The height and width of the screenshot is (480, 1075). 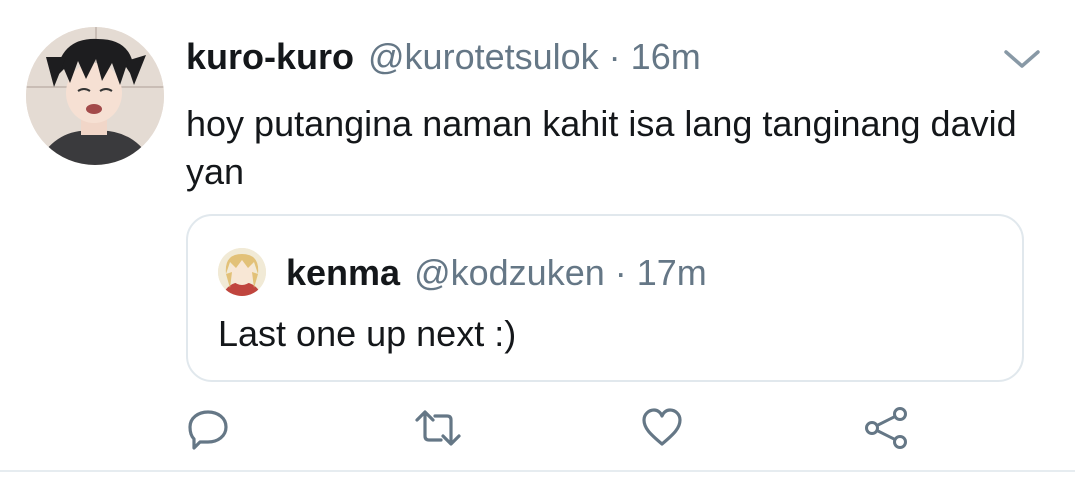 I want to click on like-button, so click(x=662, y=428).